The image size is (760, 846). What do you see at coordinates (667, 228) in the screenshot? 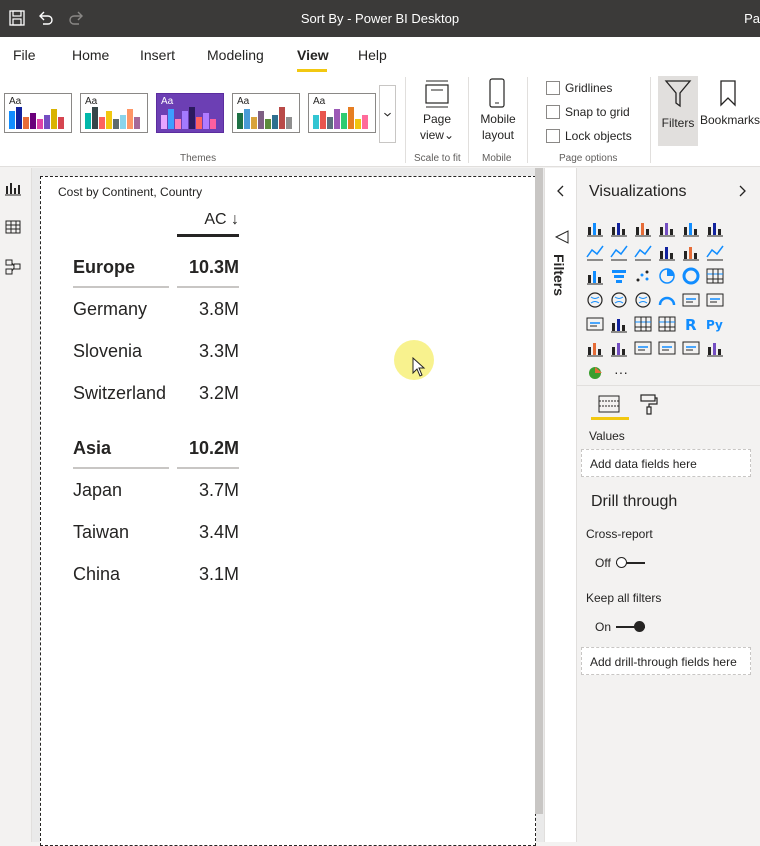
I see `clustered-column-icon` at bounding box center [667, 228].